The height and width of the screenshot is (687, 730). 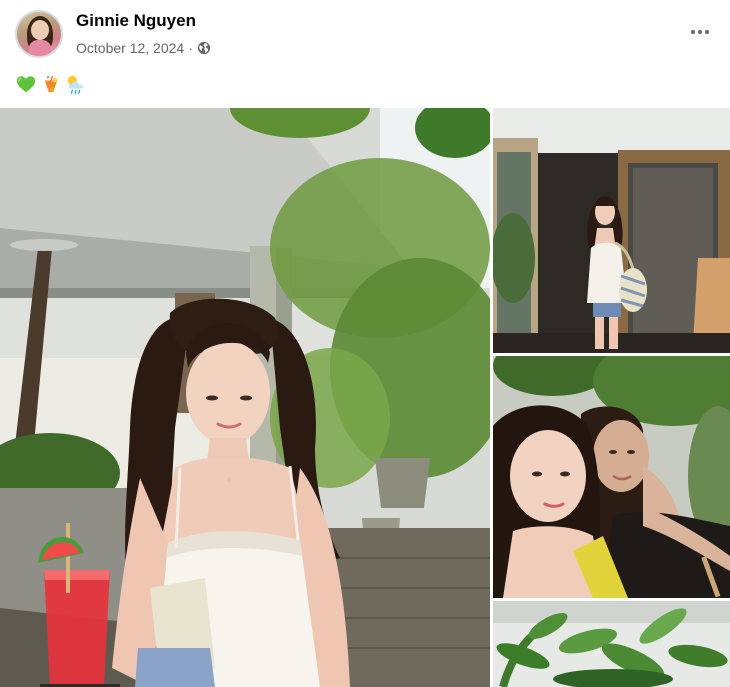 I want to click on sun-behind-rain-cloud-icon, so click(x=76, y=84).